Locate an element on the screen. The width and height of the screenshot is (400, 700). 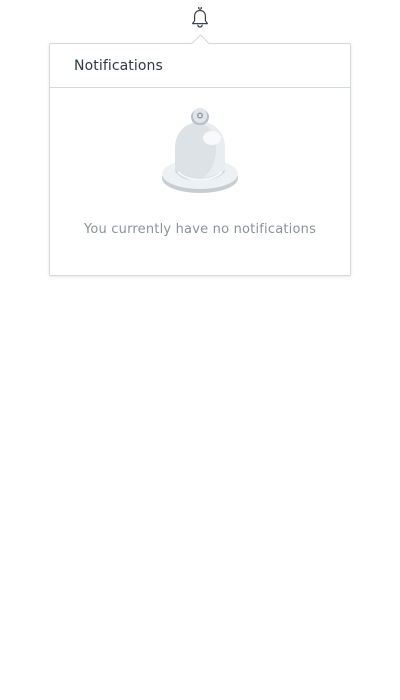
popover-title: Notifications is located at coordinates (118, 65).